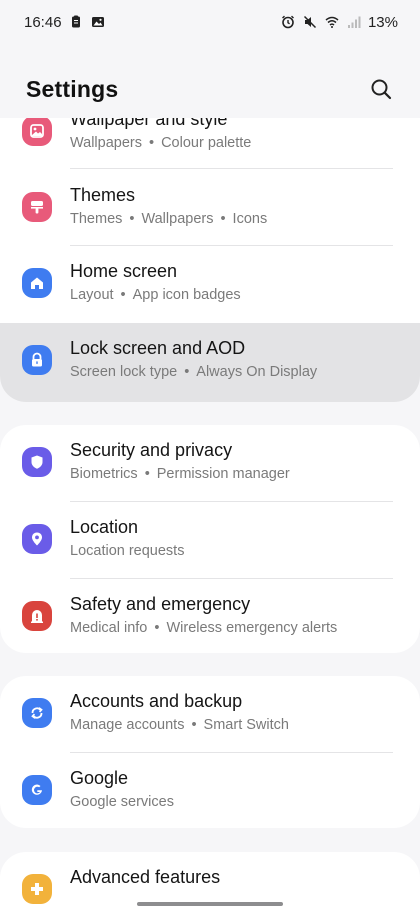  What do you see at coordinates (99, 778) in the screenshot?
I see `settings-item-title: Google` at bounding box center [99, 778].